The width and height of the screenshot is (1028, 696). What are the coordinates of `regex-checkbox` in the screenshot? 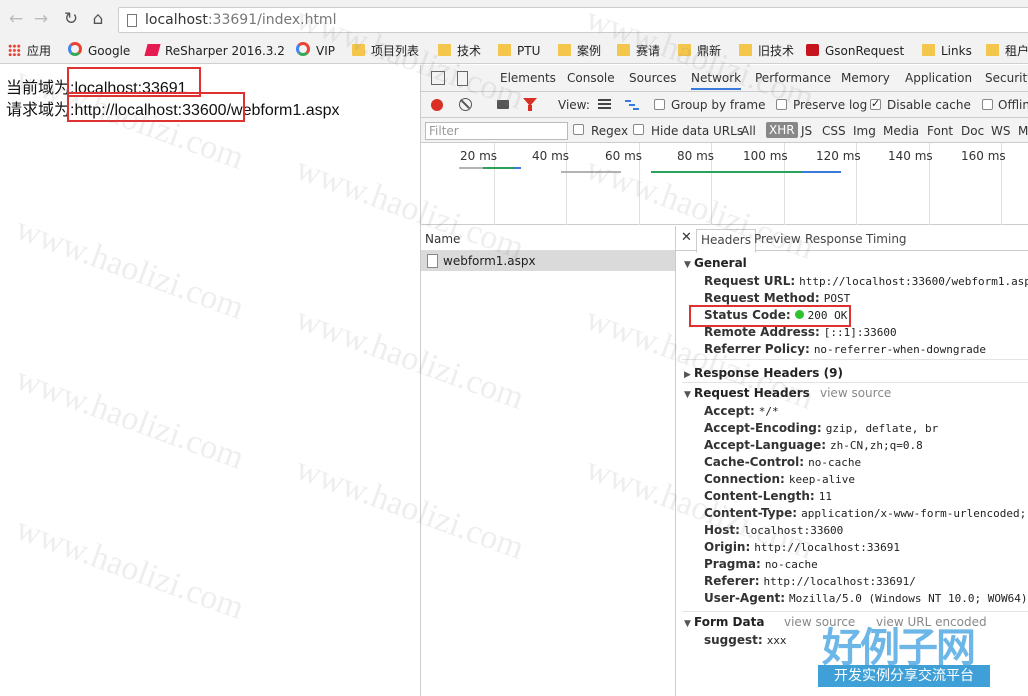 It's located at (578, 129).